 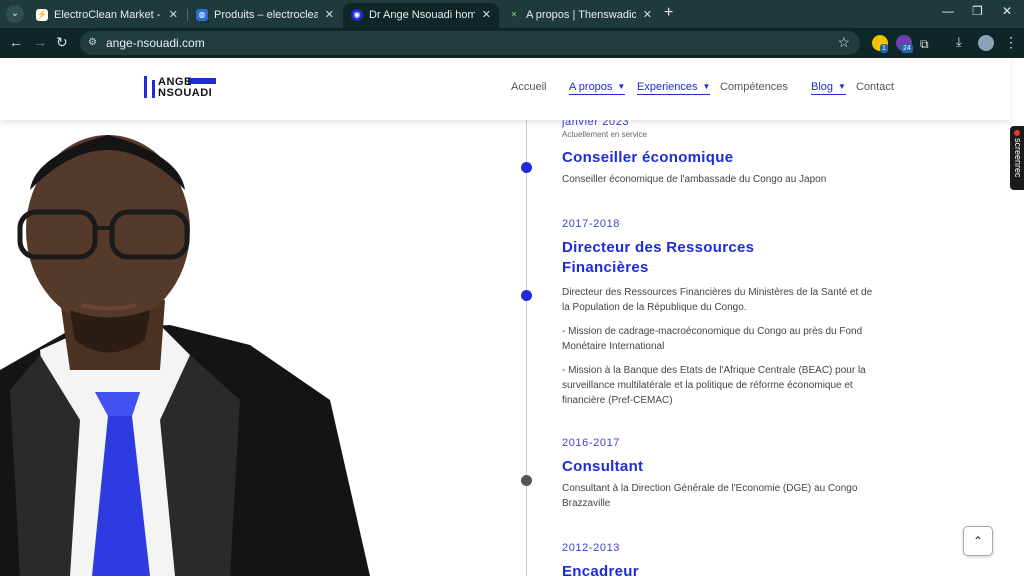 I want to click on record-dot-icon, so click(x=1017, y=133).